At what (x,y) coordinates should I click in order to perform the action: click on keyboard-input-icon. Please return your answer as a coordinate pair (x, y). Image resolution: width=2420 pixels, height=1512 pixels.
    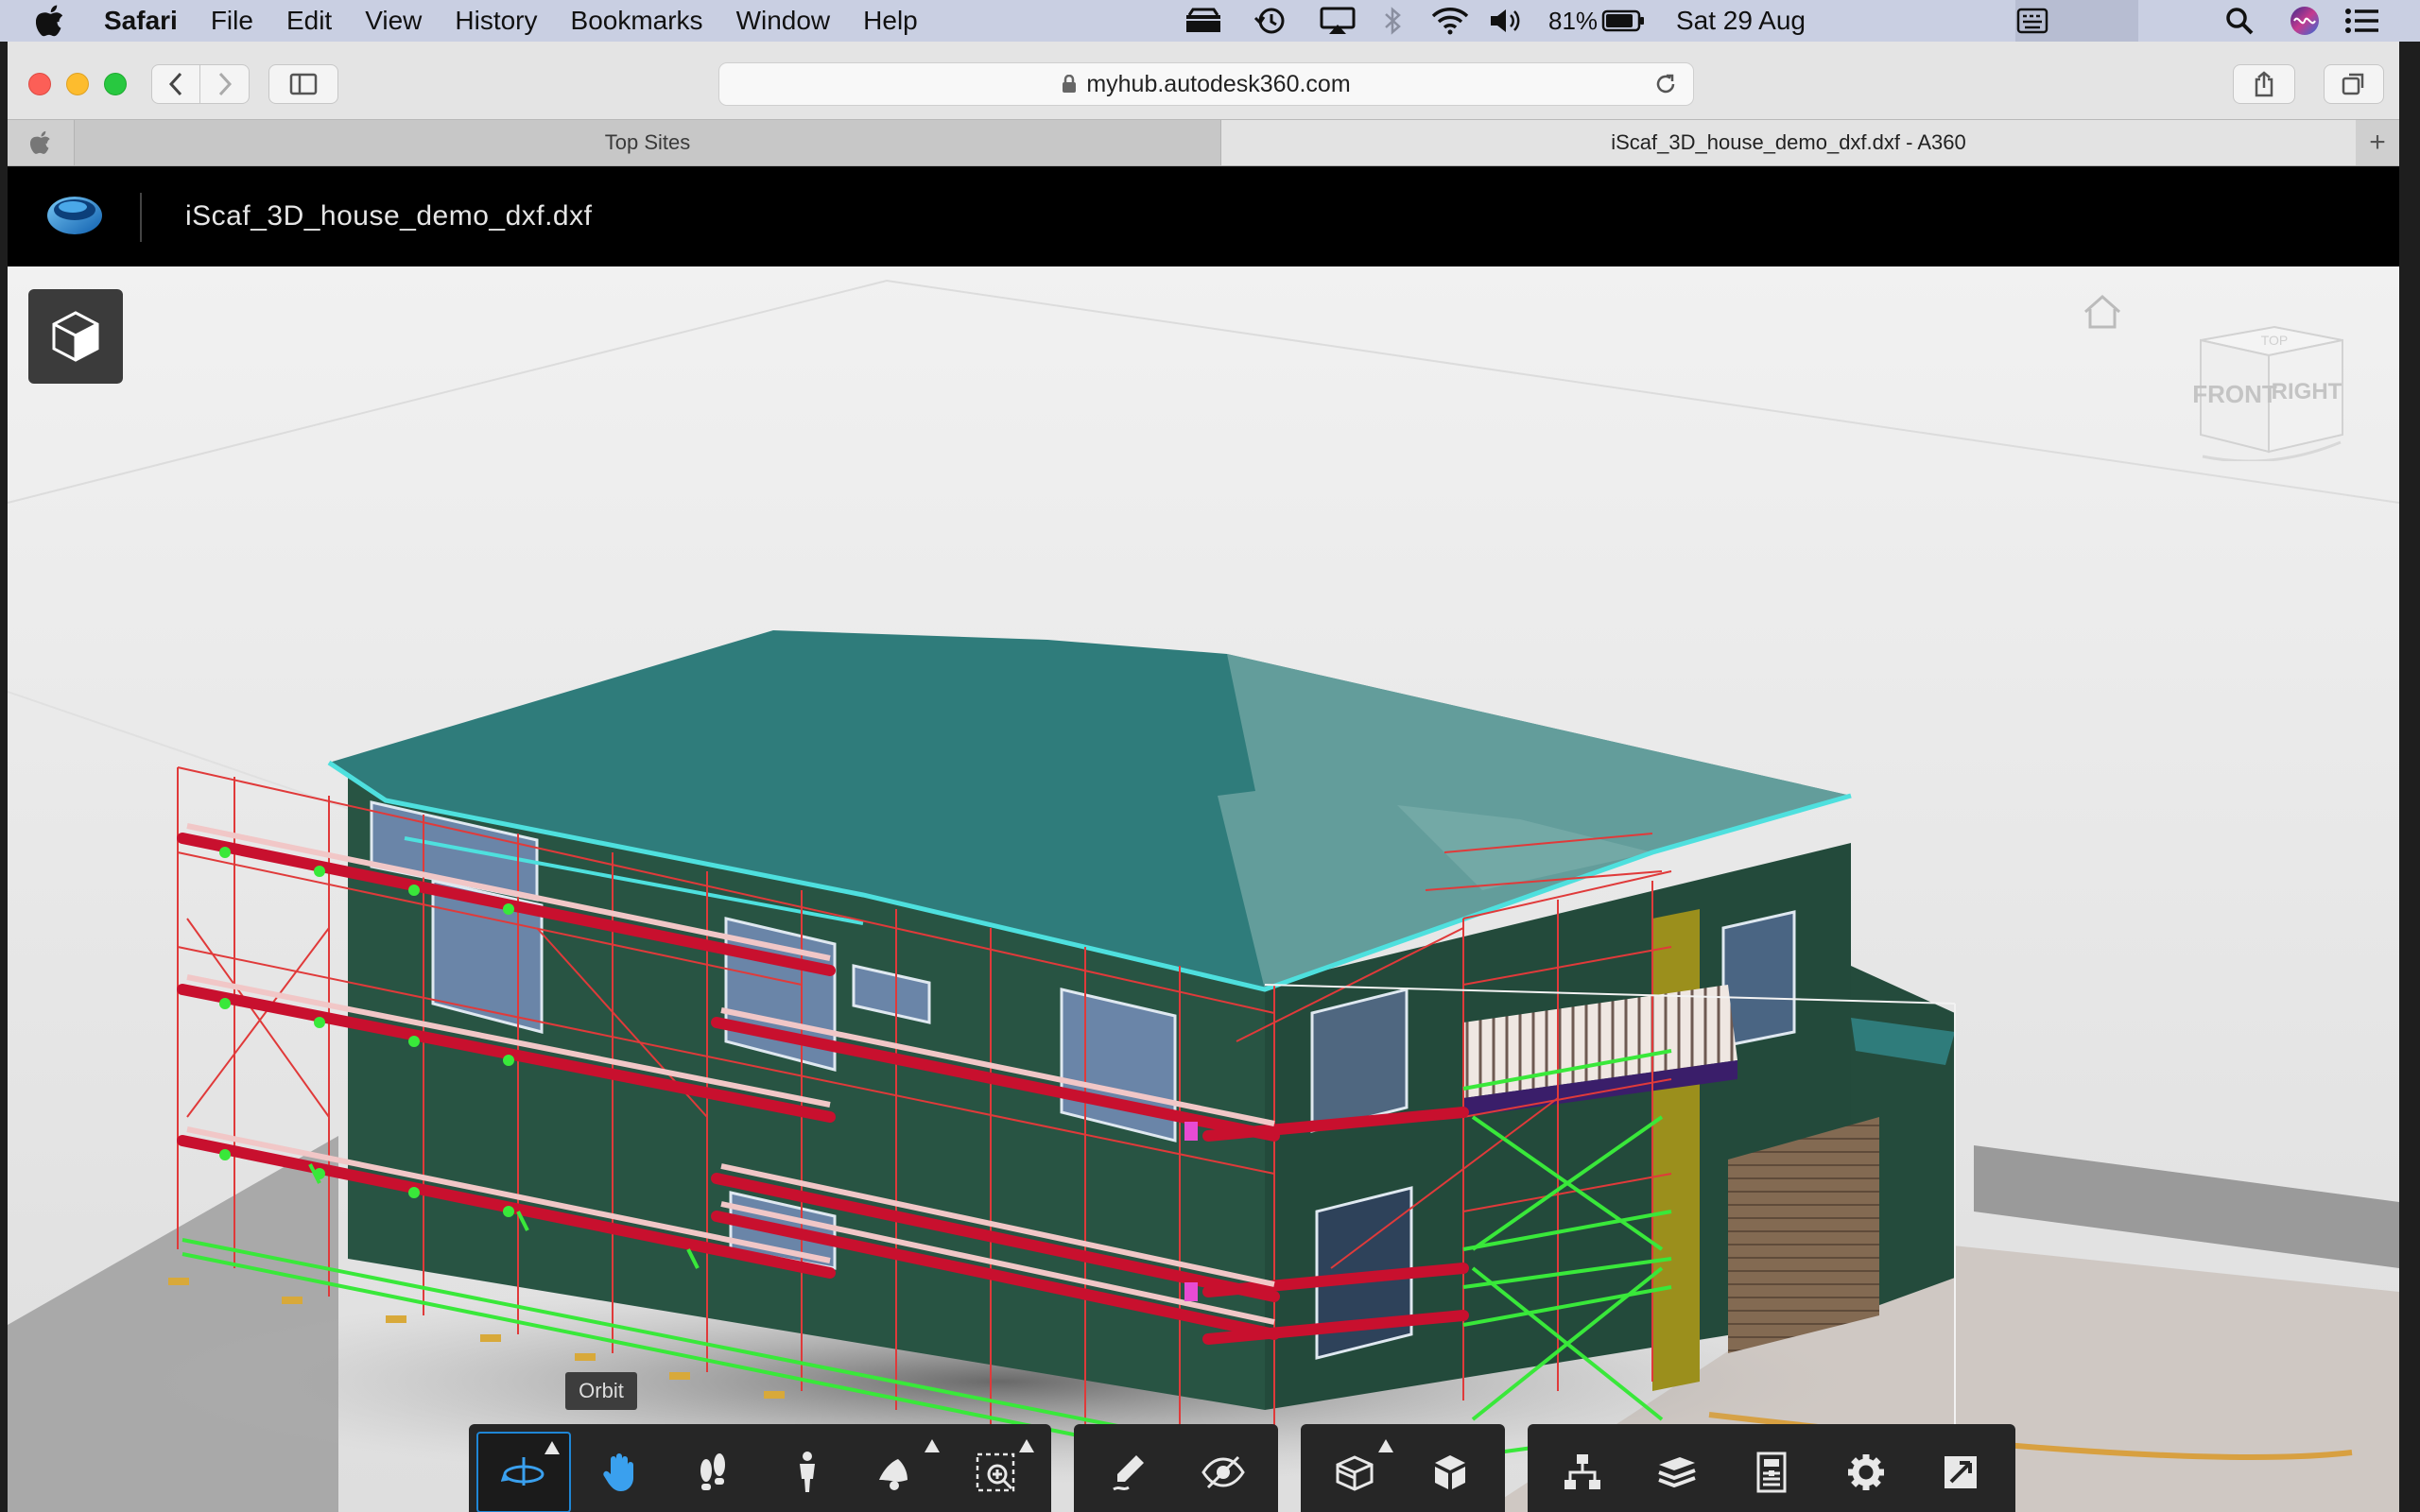
    Looking at the image, I should click on (2076, 21).